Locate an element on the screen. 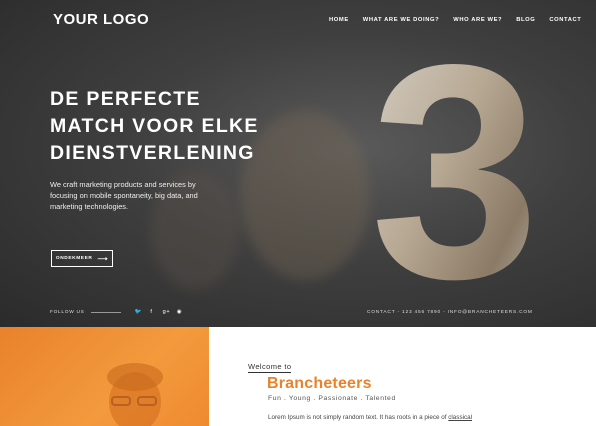 The image size is (596, 426). discover-more-button: ONDEKMEER ⟶ is located at coordinates (82, 258).